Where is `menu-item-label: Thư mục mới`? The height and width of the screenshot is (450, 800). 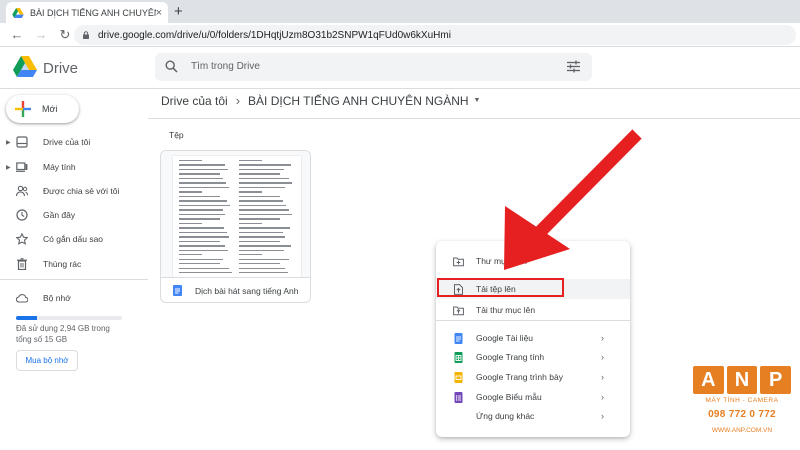 menu-item-label: Thư mục mới is located at coordinates (501, 261).